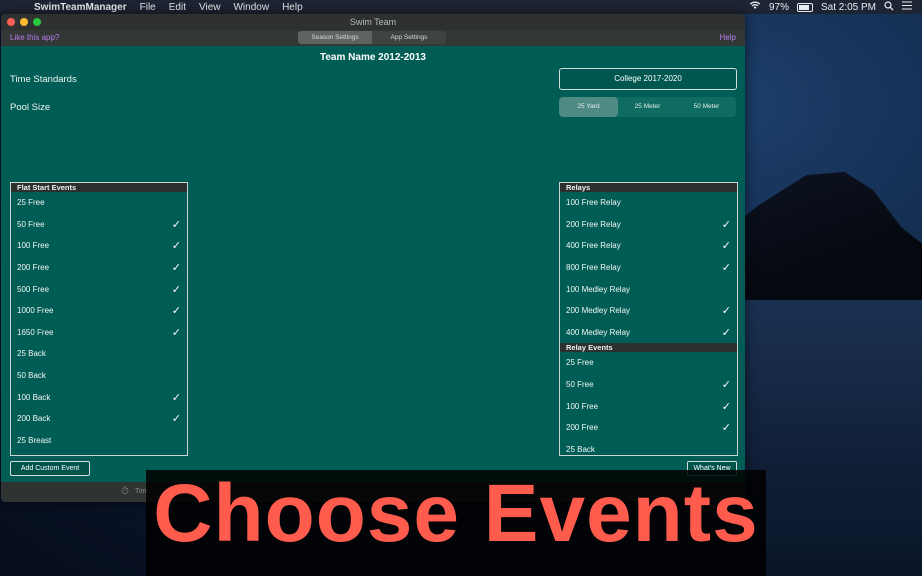 The height and width of the screenshot is (576, 922). What do you see at coordinates (99, 268) in the screenshot?
I see `flat-start-event-row: 200 Free ✓` at bounding box center [99, 268].